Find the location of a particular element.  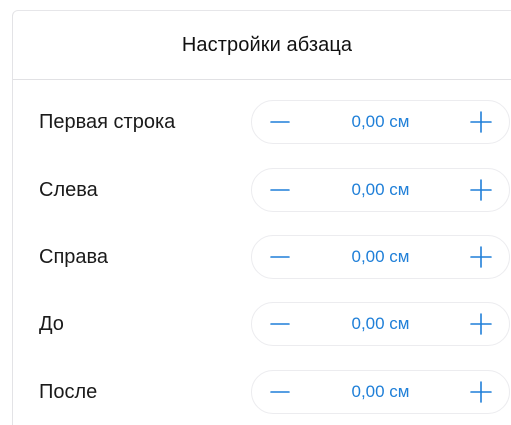

left-indent-value: 0,00 см is located at coordinates (380, 190).